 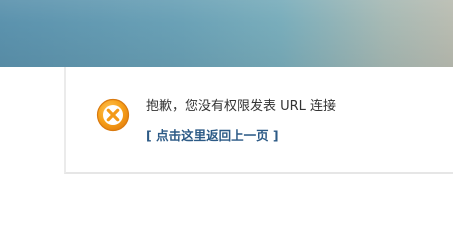 What do you see at coordinates (241, 106) in the screenshot?
I see `error-message: 抱歉，您没有权限发表 URL 连接` at bounding box center [241, 106].